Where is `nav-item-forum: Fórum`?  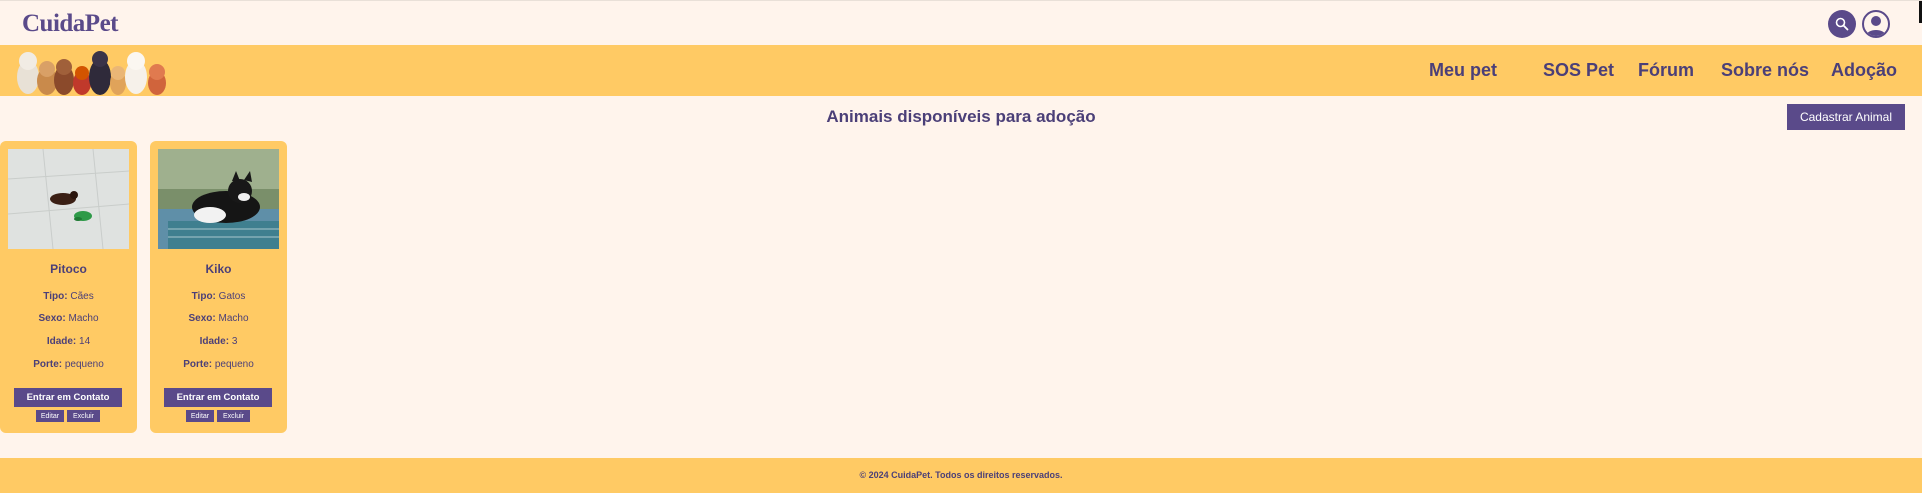 nav-item-forum: Fórum is located at coordinates (1666, 70).